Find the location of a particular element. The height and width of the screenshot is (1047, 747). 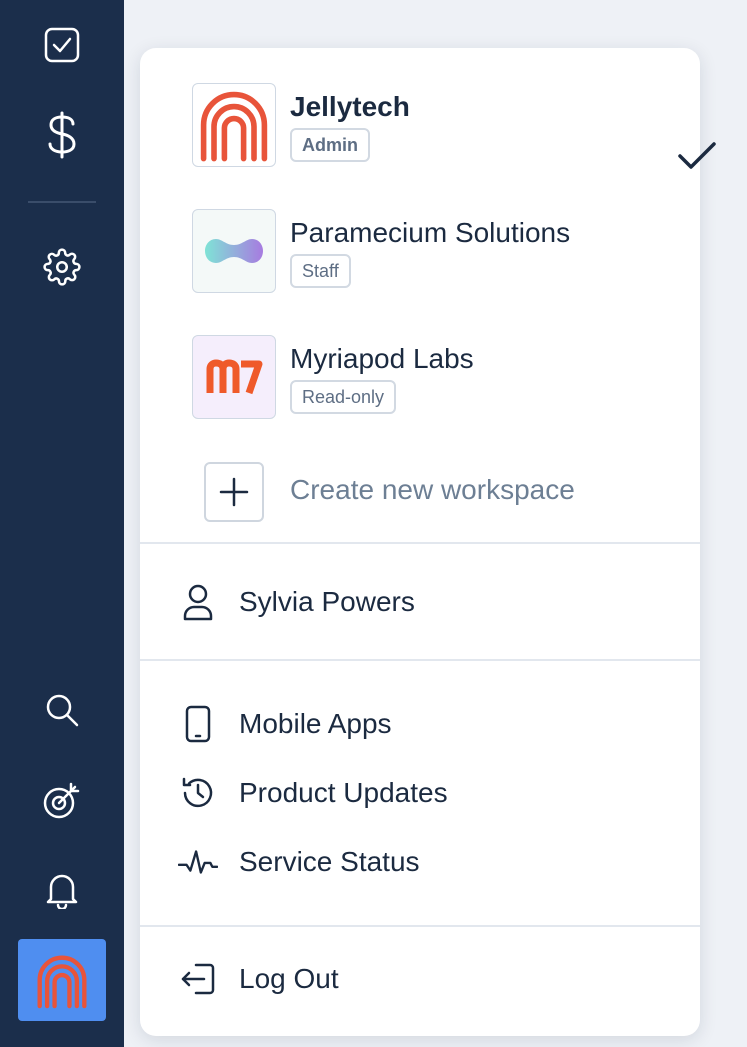

create-workspace-label: Create new workspace is located at coordinates (432, 489).